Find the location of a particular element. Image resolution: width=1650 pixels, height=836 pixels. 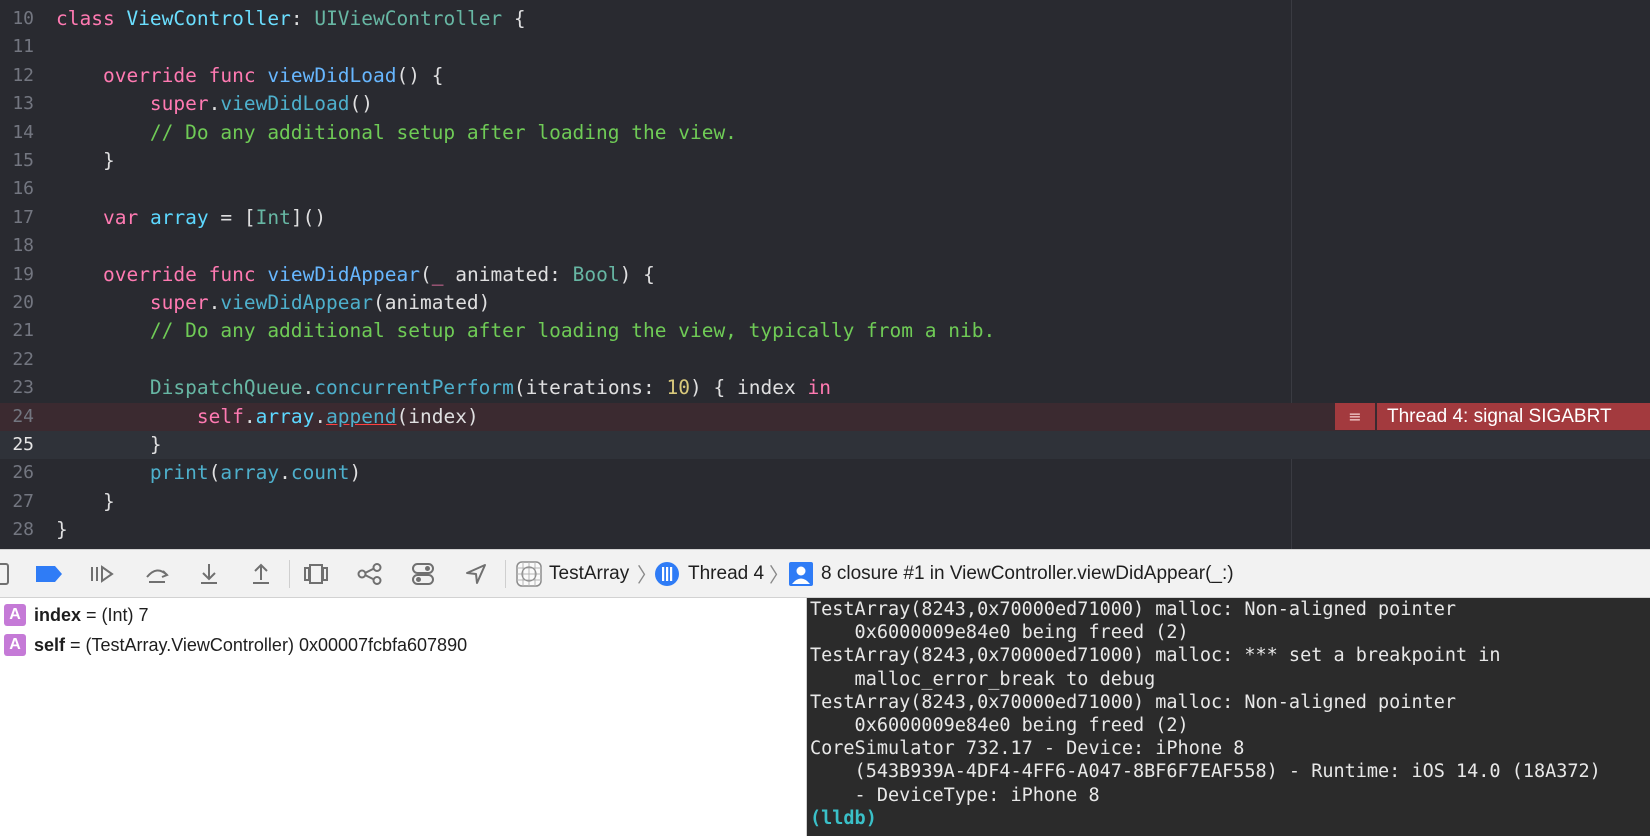

continue-icon is located at coordinates (102, 574).